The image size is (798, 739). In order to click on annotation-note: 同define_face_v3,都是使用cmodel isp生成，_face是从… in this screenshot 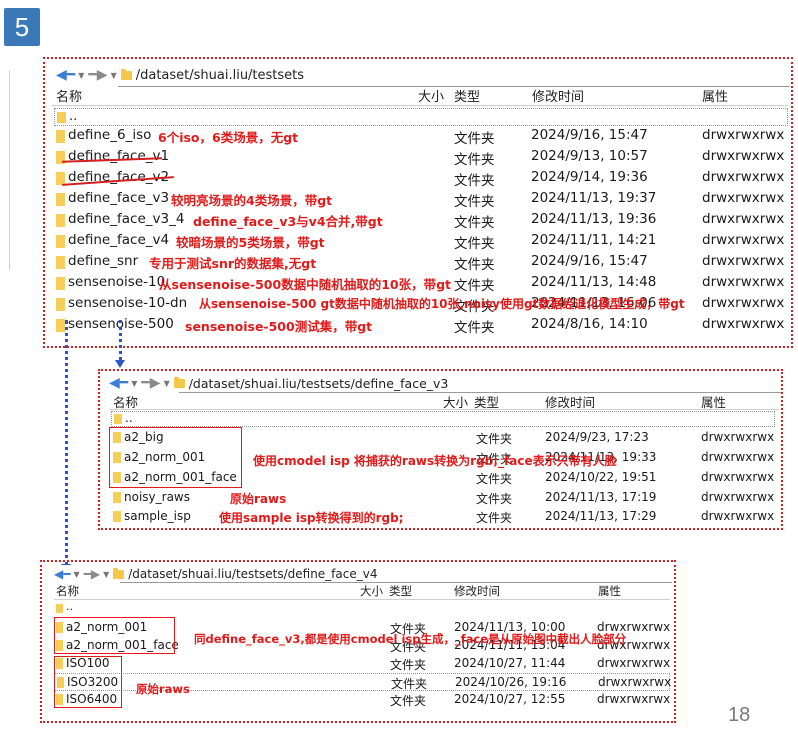, I will do `click(410, 639)`.